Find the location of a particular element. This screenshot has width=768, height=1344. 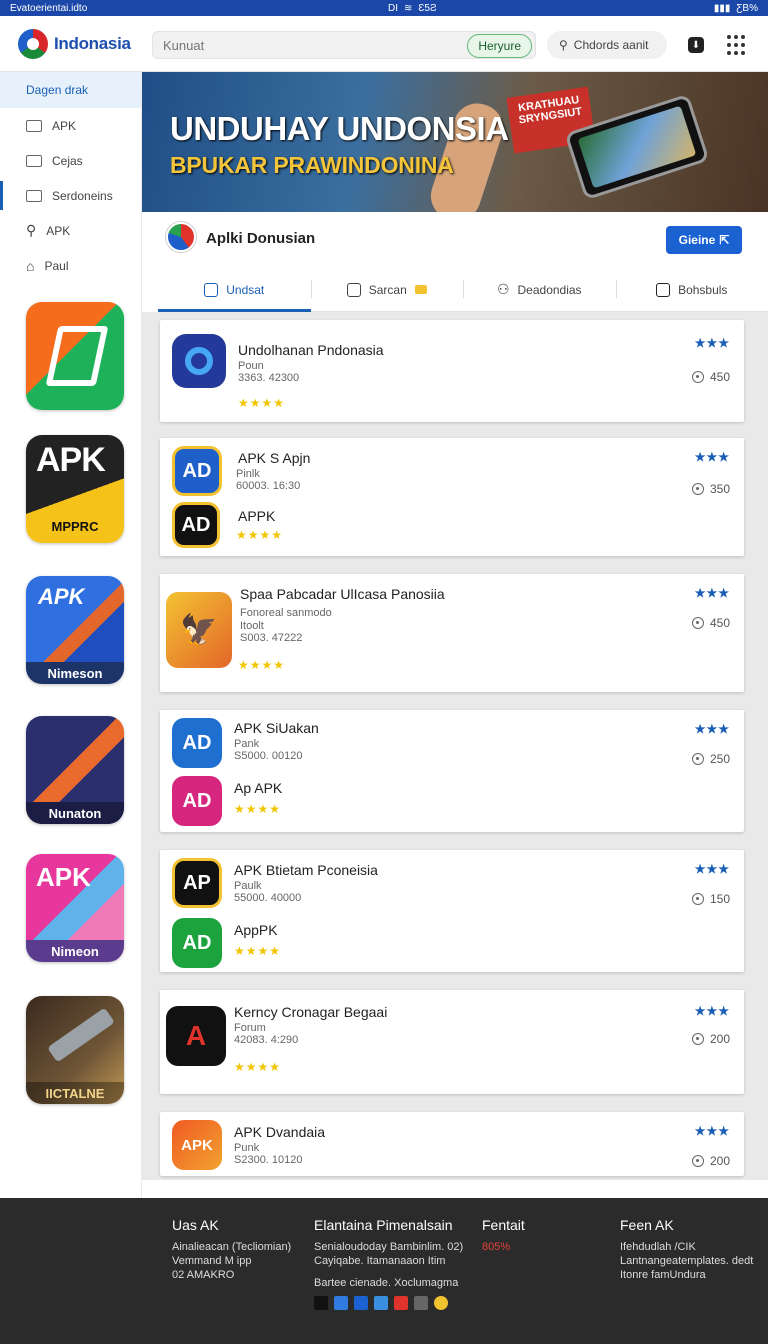

sidebar-item-label: Dagen drak is located at coordinates (57, 90).